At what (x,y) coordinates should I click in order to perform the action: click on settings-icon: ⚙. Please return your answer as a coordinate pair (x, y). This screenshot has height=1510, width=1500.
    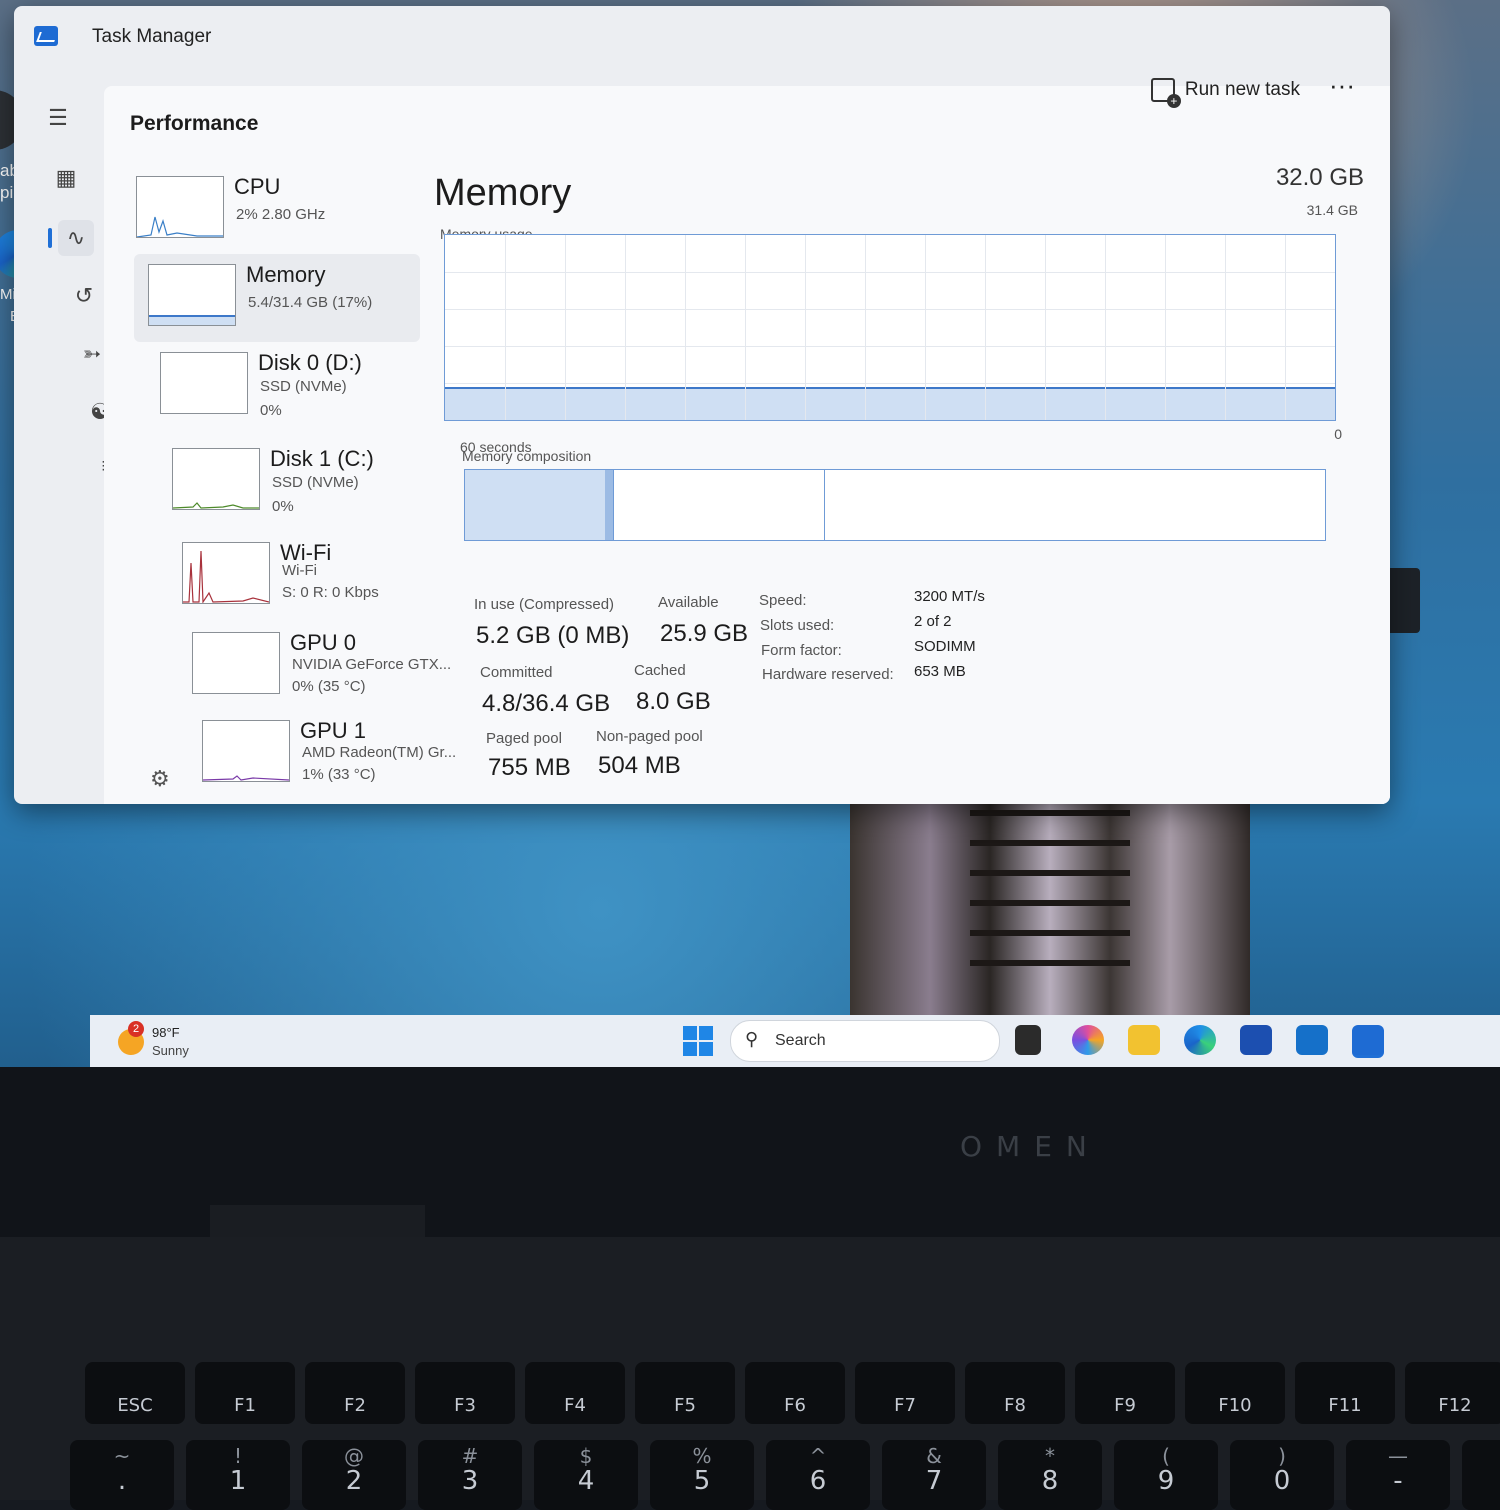
    Looking at the image, I should click on (160, 779).